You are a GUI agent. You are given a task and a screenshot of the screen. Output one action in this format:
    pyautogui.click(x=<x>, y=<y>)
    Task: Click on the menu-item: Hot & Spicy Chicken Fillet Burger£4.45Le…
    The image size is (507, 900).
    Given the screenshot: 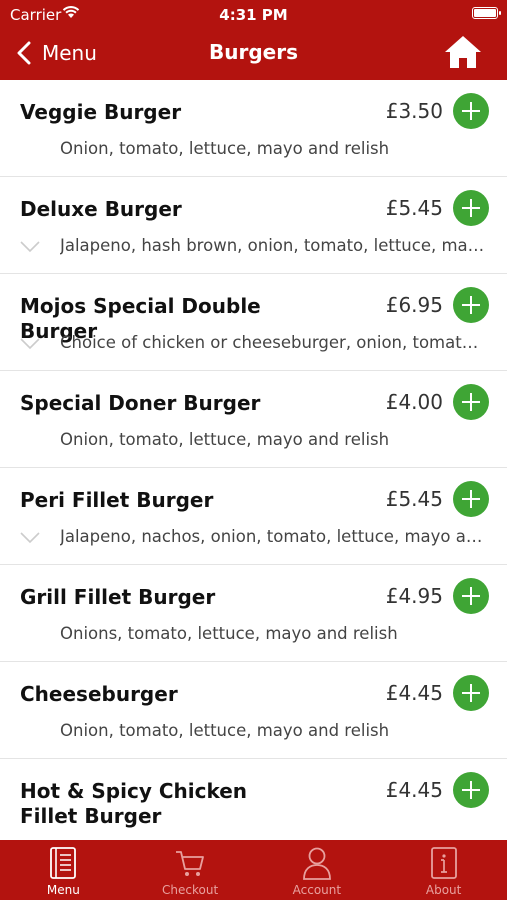 What is the action you would take?
    pyautogui.click(x=253, y=799)
    